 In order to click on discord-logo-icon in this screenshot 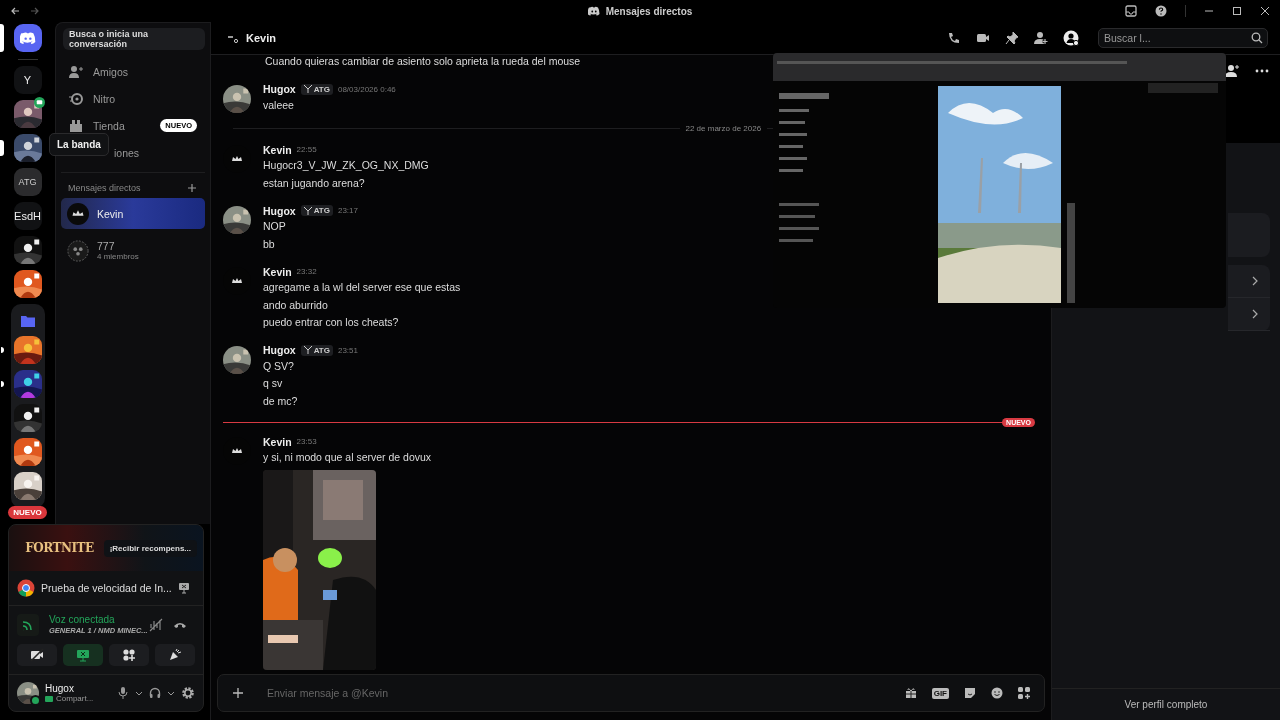, I will do `click(593, 11)`.